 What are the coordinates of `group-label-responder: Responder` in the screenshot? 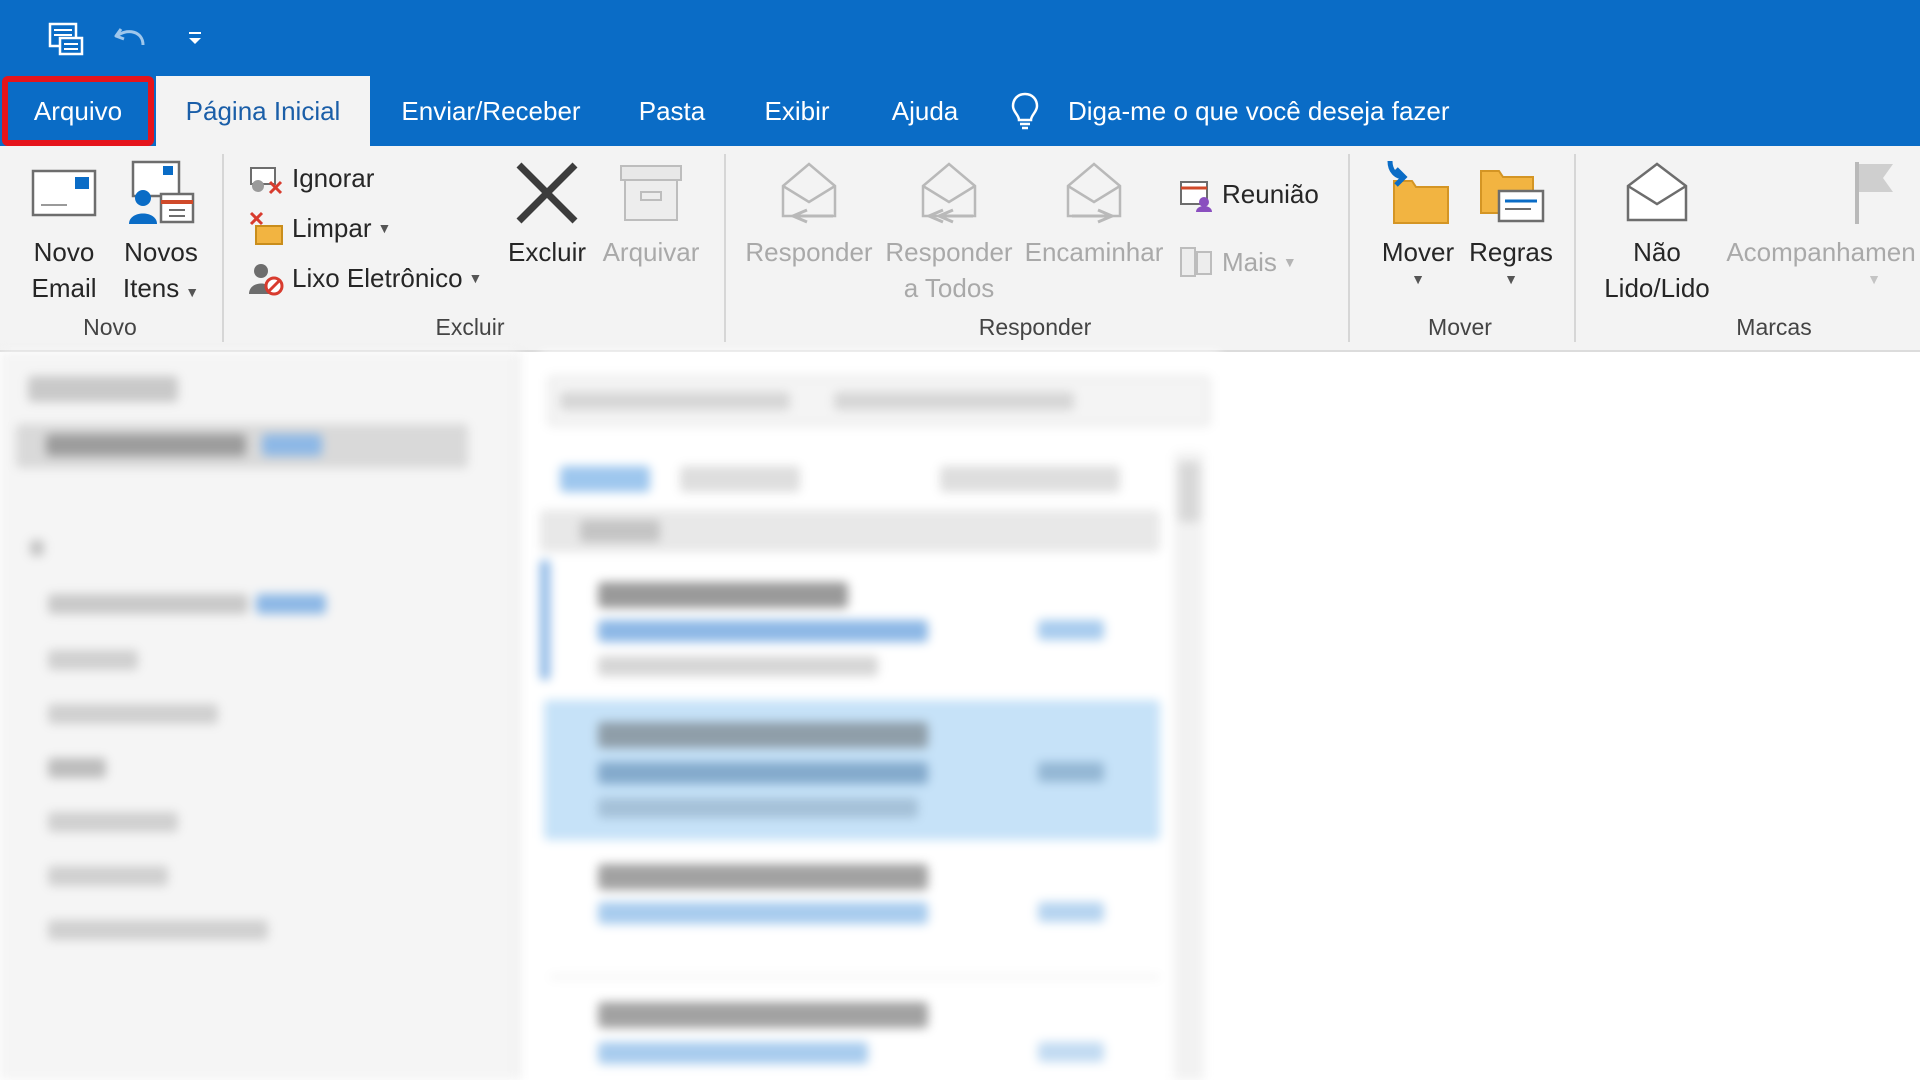 It's located at (1035, 327).